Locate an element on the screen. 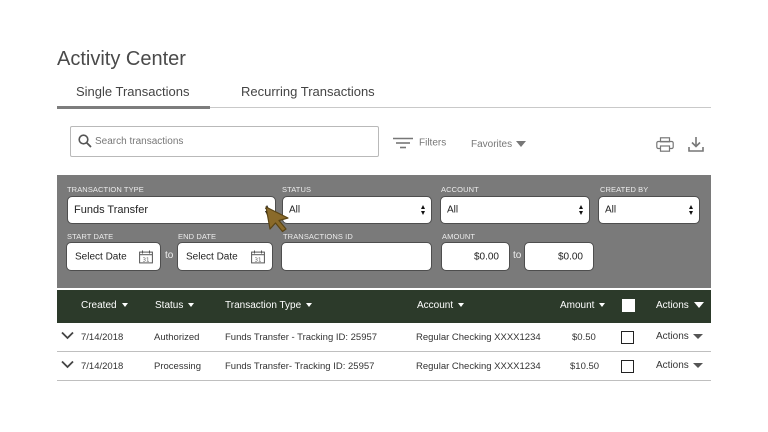 The height and width of the screenshot is (432, 768). column-amount-label: Amount is located at coordinates (577, 305).